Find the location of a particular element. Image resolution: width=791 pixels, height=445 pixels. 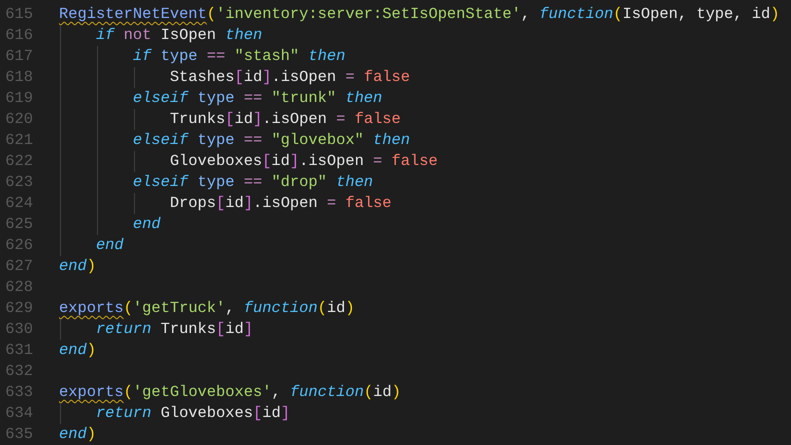

line-number: 631 is located at coordinates (18, 350).